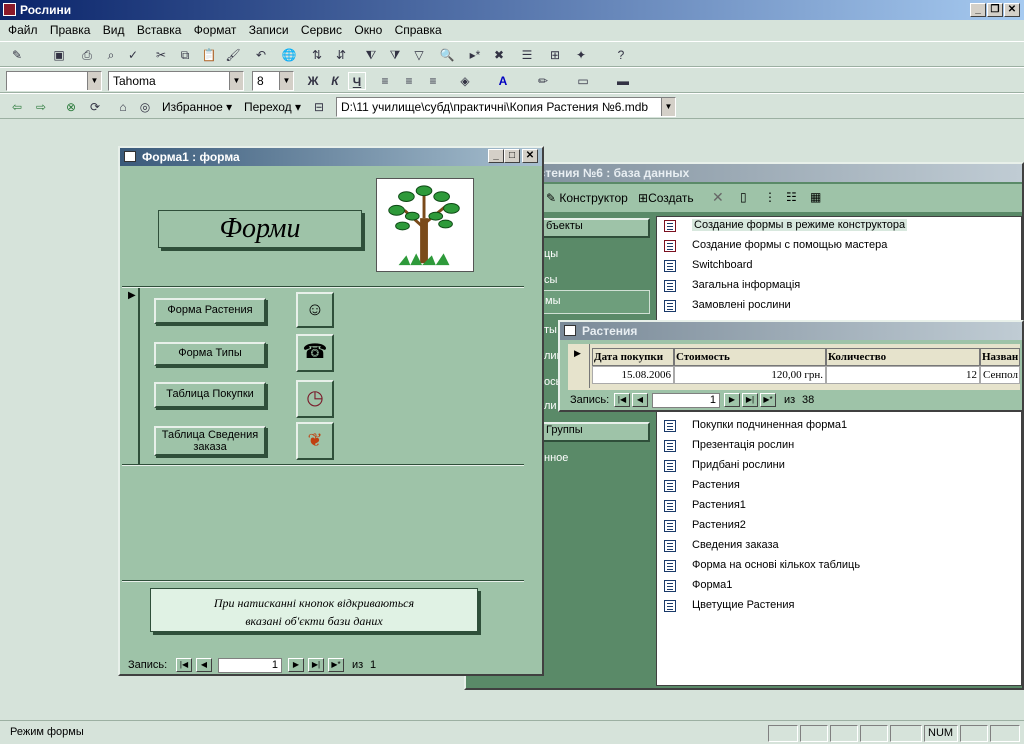 This screenshot has width=1024, height=744. Describe the element at coordinates (272, 107) in the screenshot. I see `goto-menu: Переход ▾` at that location.